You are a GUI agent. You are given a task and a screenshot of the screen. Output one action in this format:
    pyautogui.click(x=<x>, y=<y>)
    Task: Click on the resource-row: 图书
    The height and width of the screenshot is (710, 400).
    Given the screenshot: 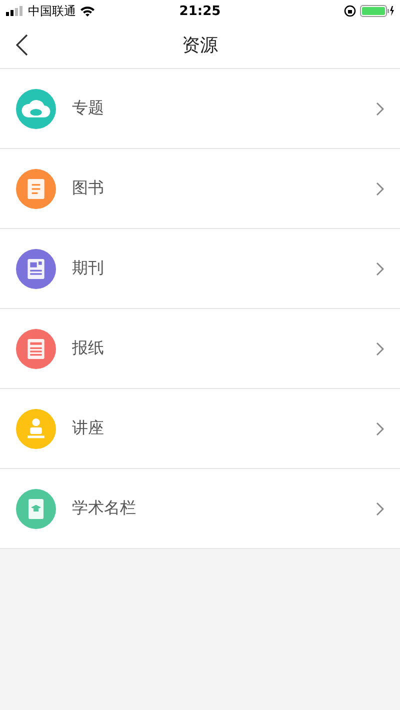 What is the action you would take?
    pyautogui.click(x=200, y=189)
    